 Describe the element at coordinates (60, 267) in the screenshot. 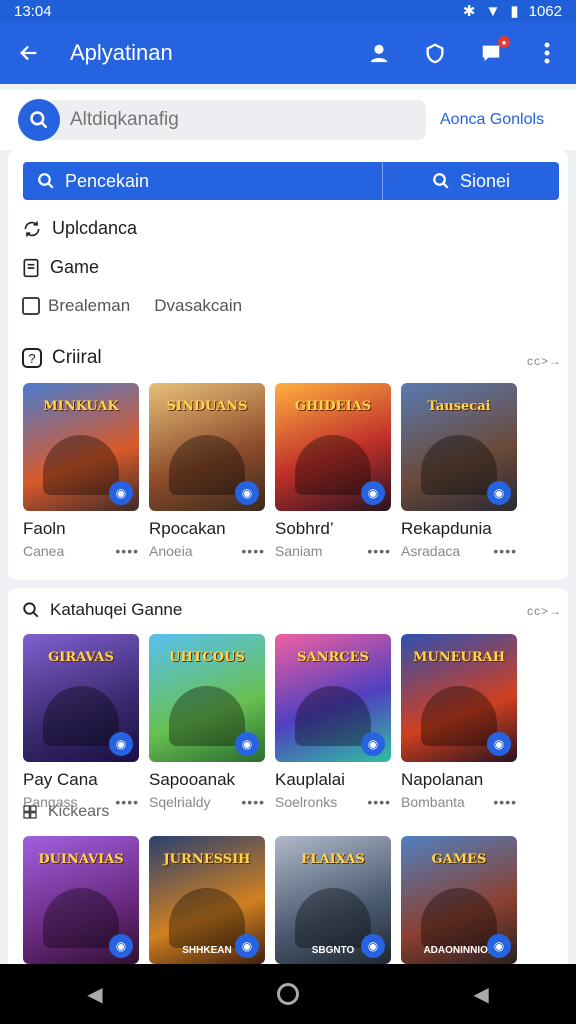

I see `menu-item-game: Game` at that location.